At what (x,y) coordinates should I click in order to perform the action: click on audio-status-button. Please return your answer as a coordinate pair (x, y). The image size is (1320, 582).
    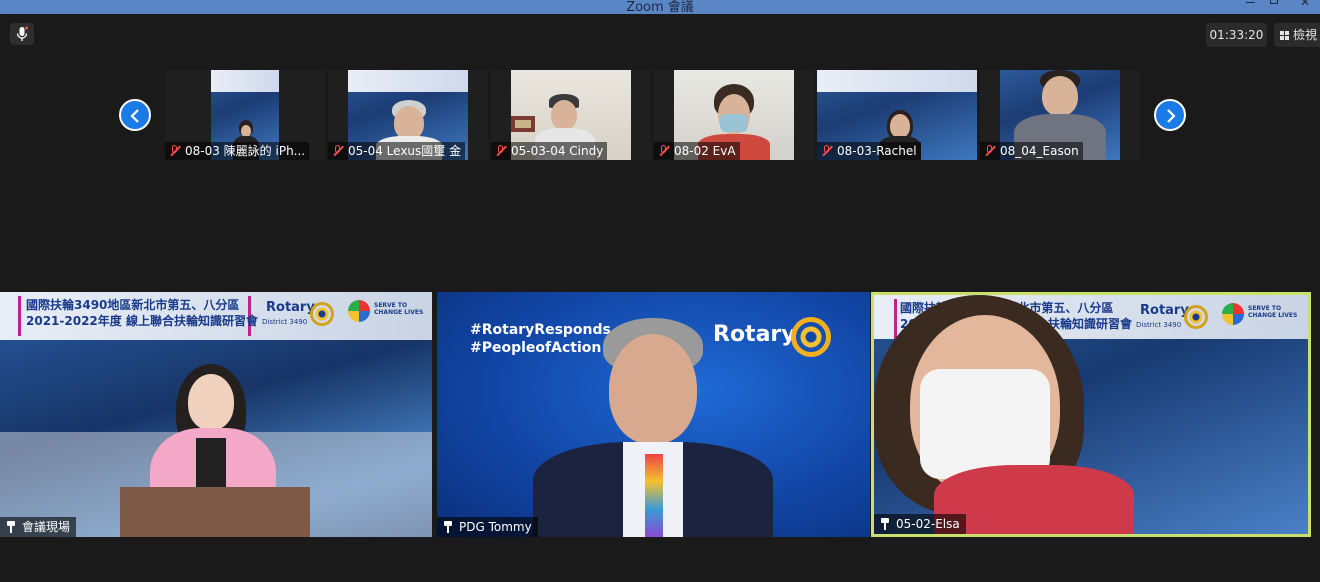
    Looking at the image, I should click on (22, 34).